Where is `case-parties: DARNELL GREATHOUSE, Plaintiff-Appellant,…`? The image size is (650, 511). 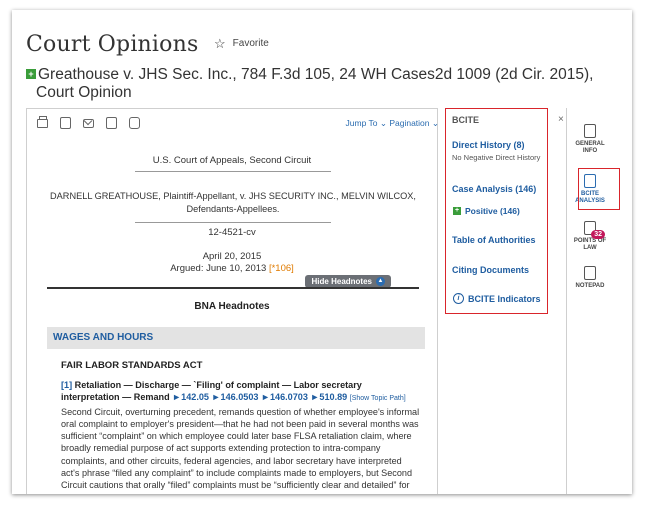 case-parties: DARNELL GREATHOUSE, Plaintiff-Appellant,… is located at coordinates (233, 202).